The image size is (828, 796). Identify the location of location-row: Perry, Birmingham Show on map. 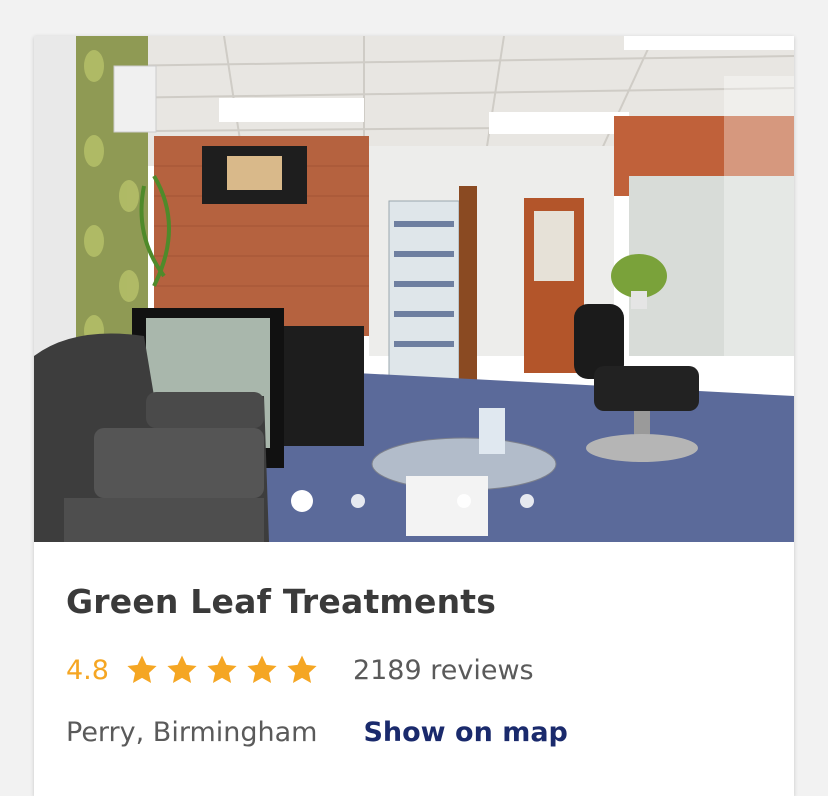
(317, 732).